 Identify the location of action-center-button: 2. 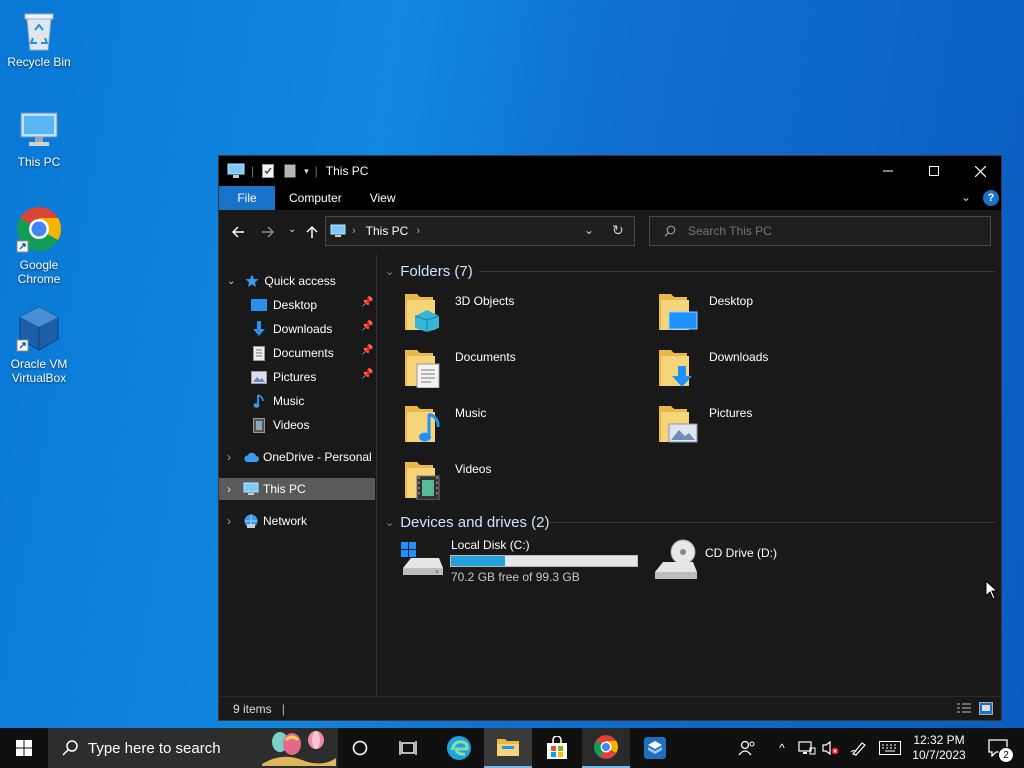
(998, 748).